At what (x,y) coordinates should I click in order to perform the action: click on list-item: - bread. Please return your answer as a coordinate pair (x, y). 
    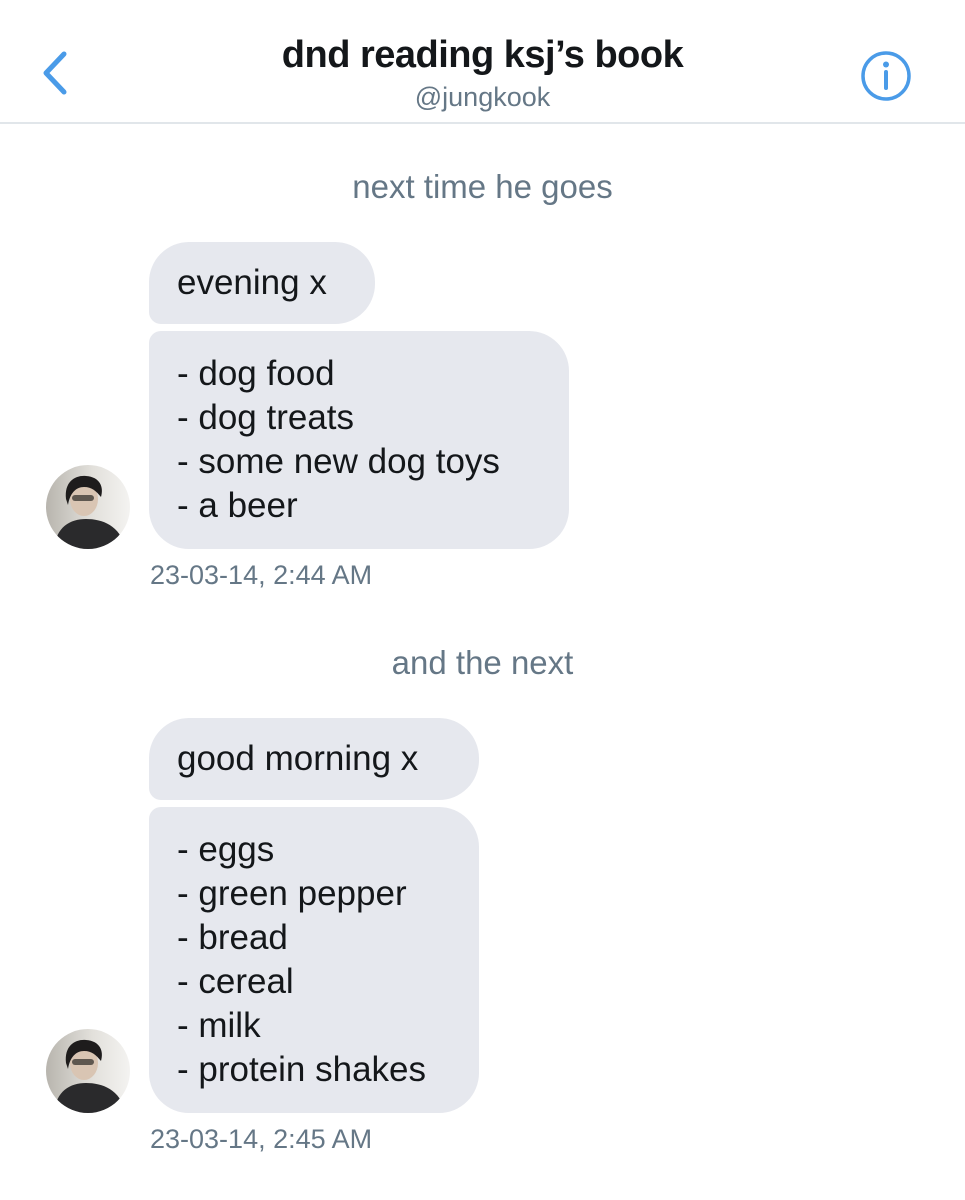
    Looking at the image, I should click on (232, 937).